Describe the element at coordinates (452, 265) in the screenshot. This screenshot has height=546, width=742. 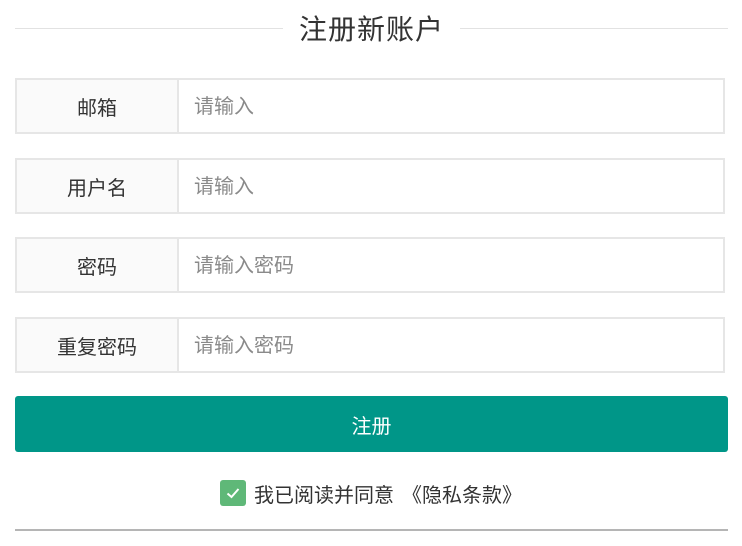
I see `password-field` at that location.